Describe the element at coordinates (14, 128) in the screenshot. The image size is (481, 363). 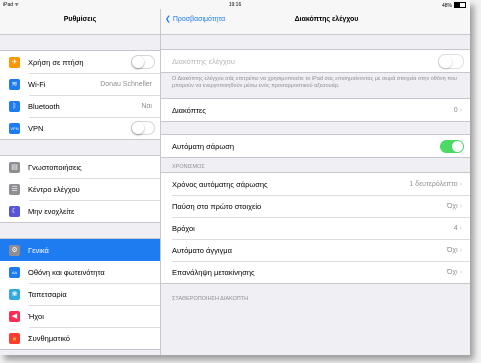
I see `vpn-icon: VPN` at that location.